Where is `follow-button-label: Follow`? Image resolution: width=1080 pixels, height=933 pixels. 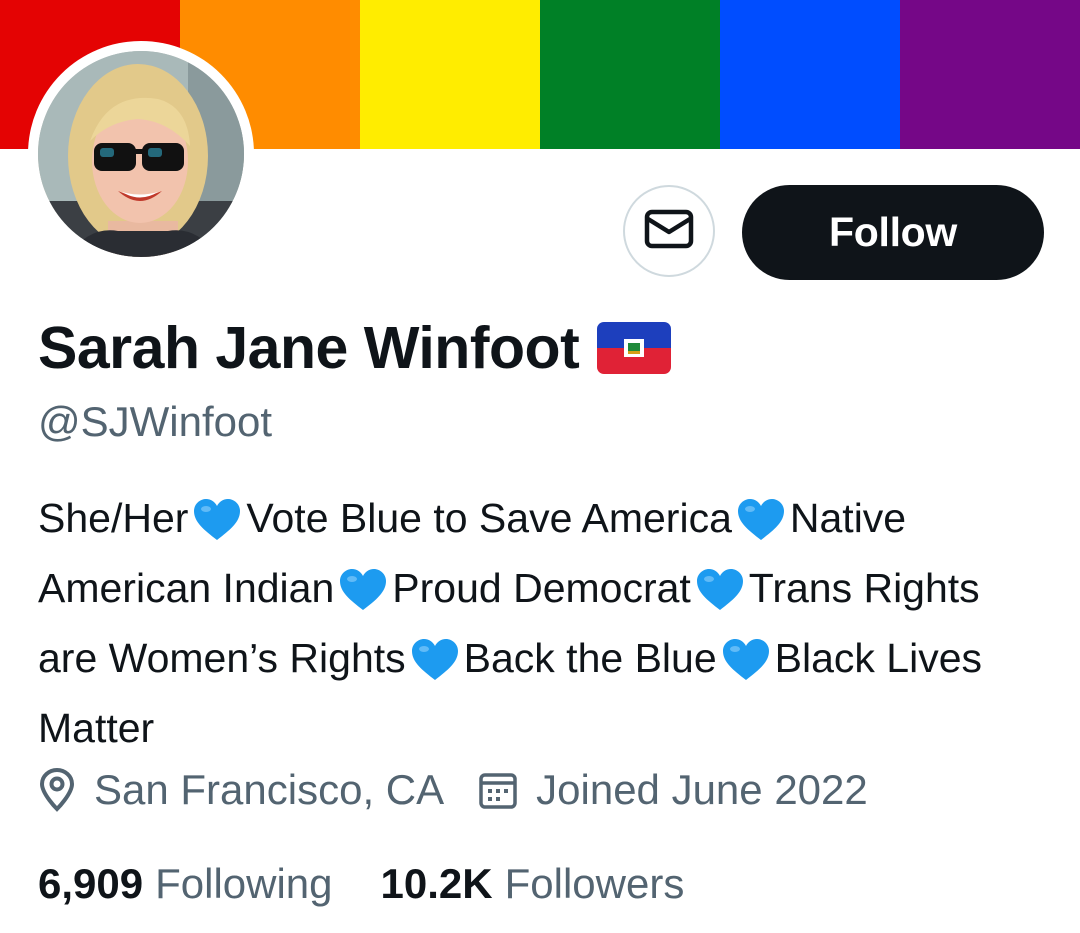 follow-button-label: Follow is located at coordinates (892, 232).